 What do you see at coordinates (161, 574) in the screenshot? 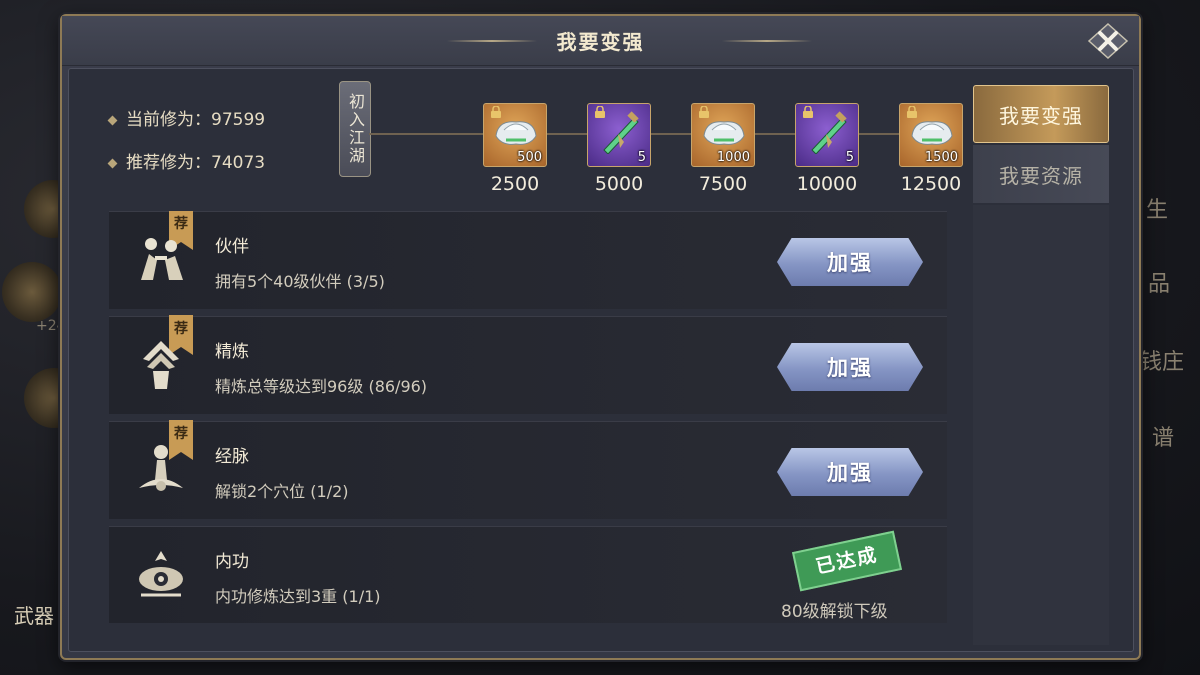
I see `inner-power-icon` at bounding box center [161, 574].